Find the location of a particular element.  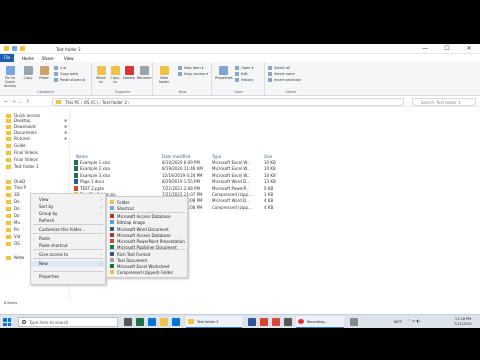

column-name: Name is located at coordinates (82, 156).